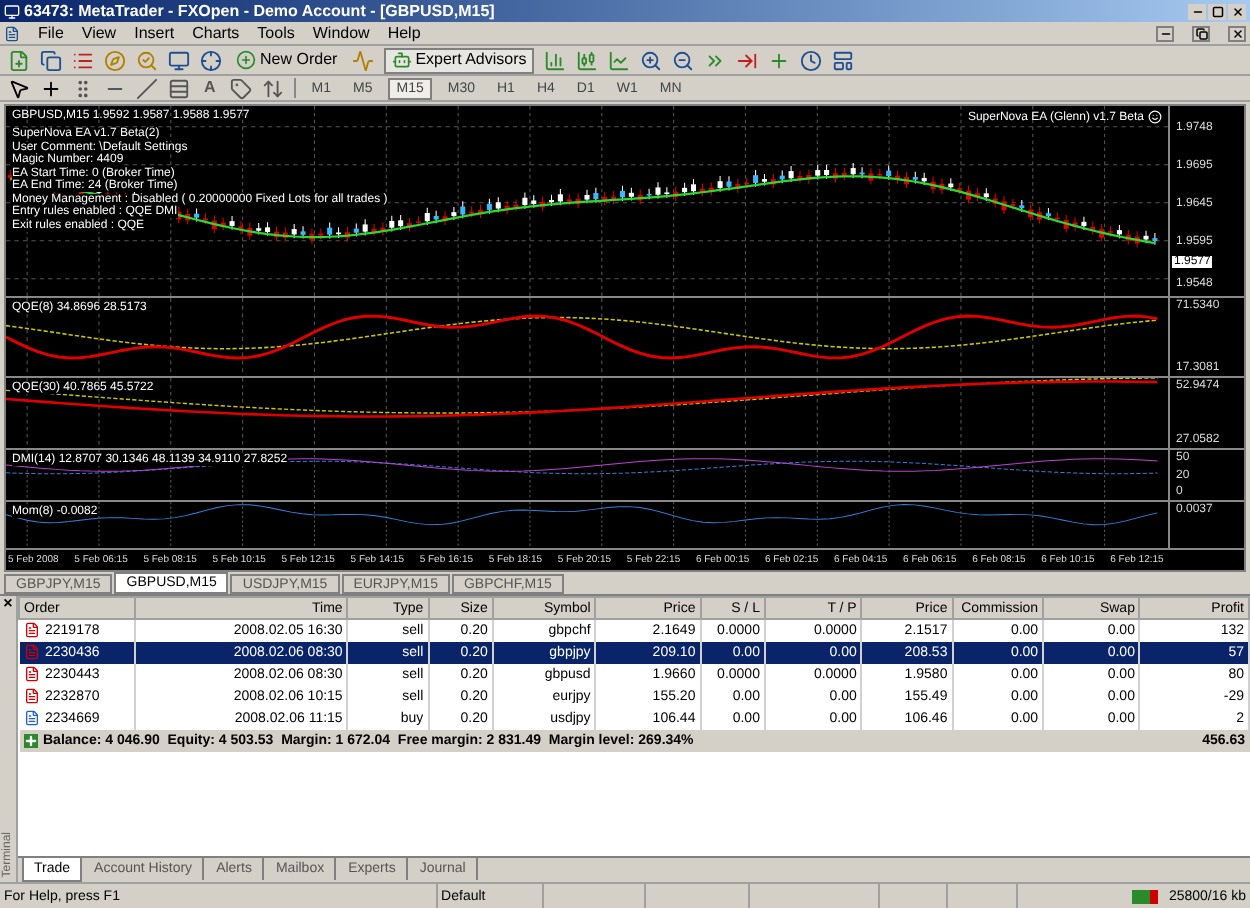  I want to click on menu-item: Tools, so click(276, 33).